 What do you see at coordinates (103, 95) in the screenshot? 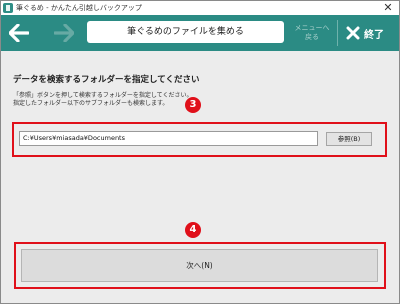
I see `instructions-line1: 「参照」ボタンを押して検索するフォルダーを指定してください。` at bounding box center [103, 95].